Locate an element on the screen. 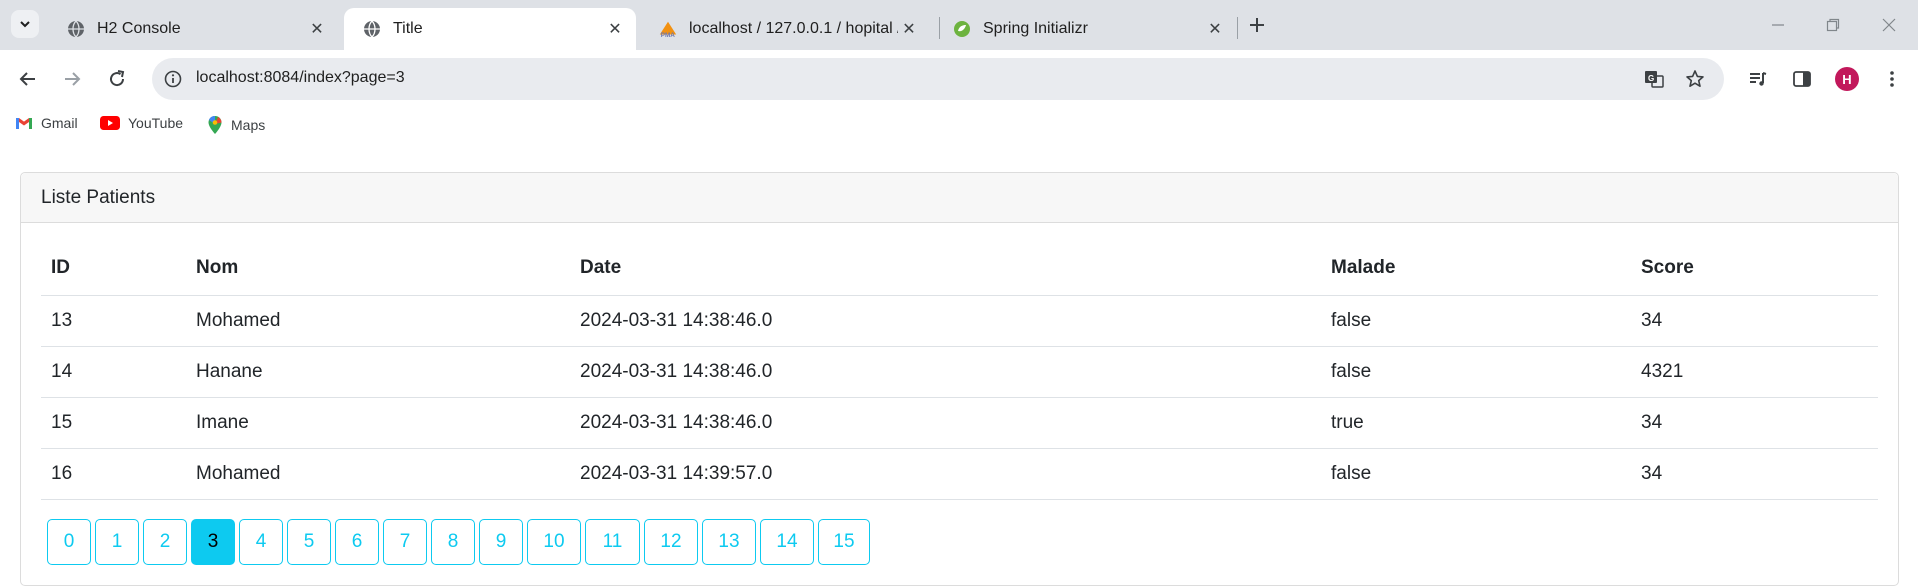 The height and width of the screenshot is (587, 1918). maps-icon is located at coordinates (215, 125).